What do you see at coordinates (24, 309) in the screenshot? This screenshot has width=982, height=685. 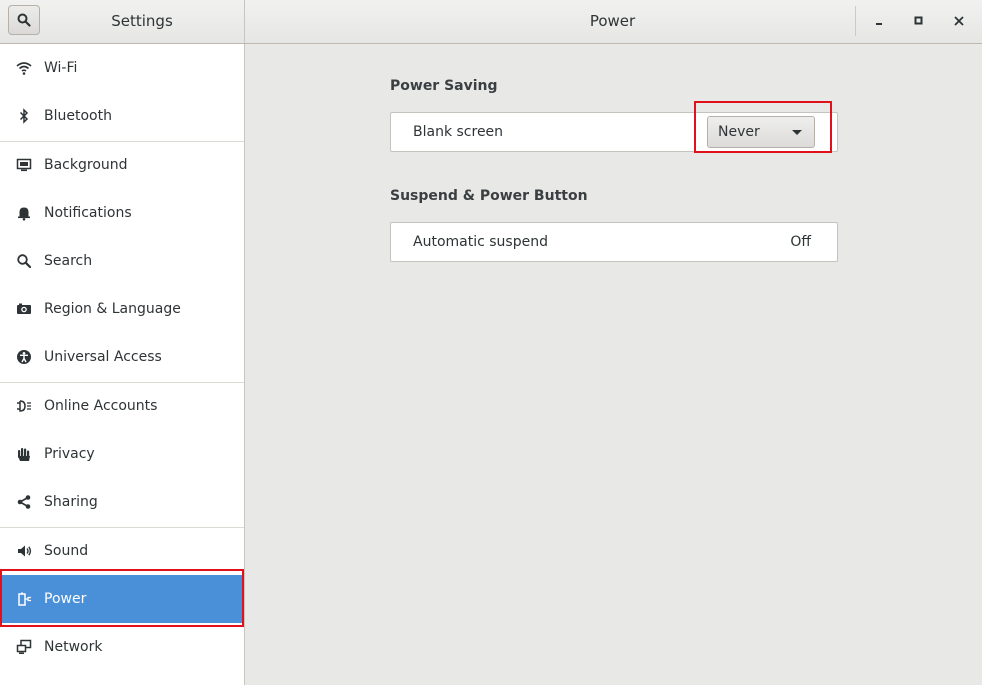 I see `camera-icon` at bounding box center [24, 309].